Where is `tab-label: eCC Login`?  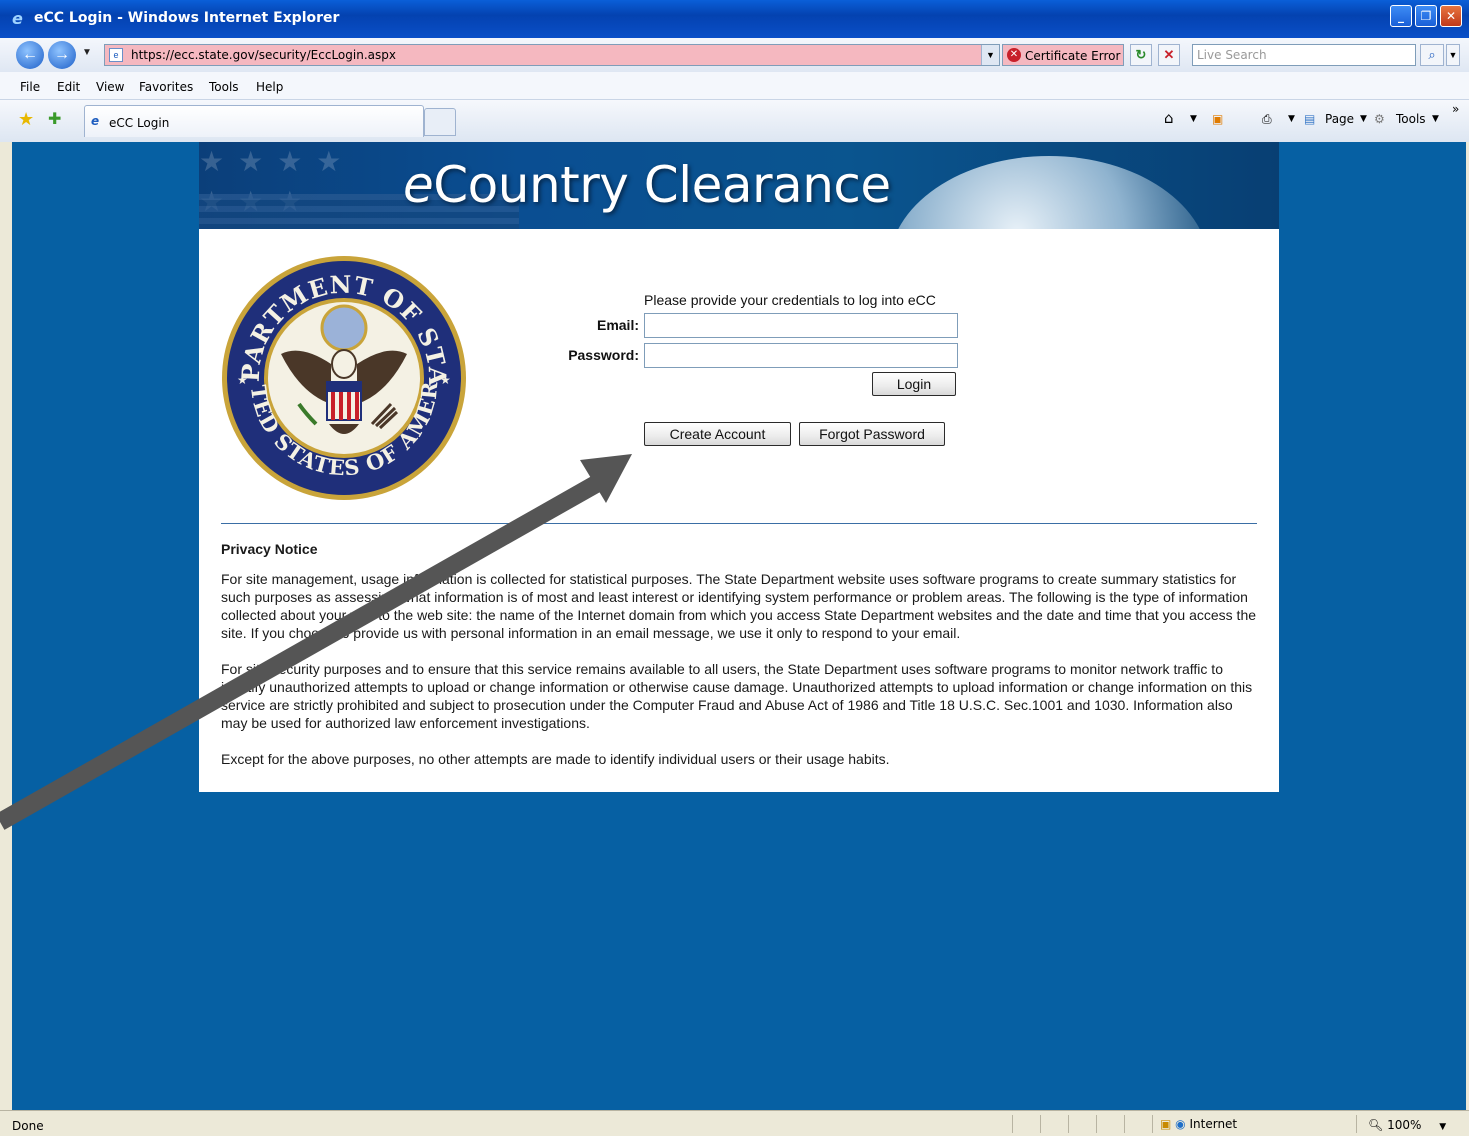
tab-label: eCC Login is located at coordinates (139, 123).